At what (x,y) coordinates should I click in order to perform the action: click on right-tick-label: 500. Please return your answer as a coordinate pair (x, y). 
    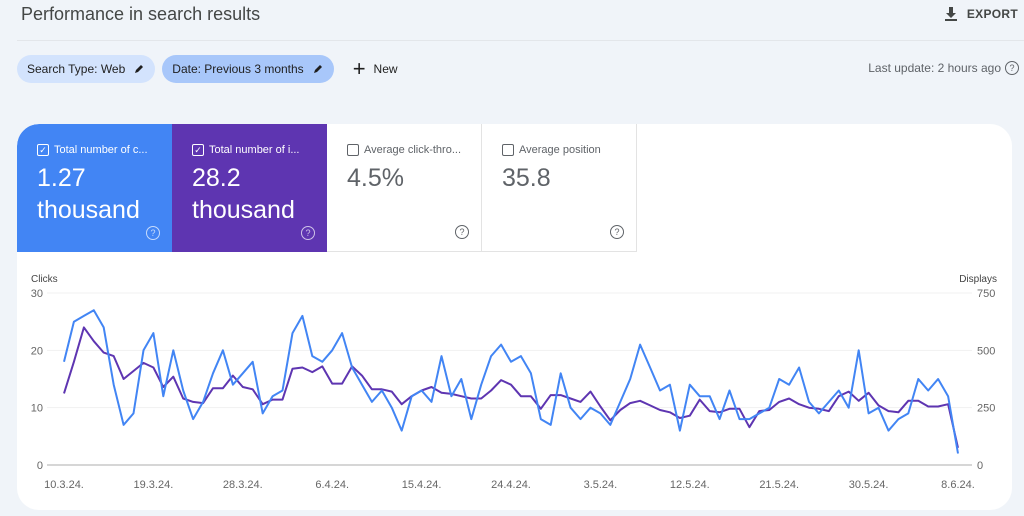
    Looking at the image, I should click on (986, 351).